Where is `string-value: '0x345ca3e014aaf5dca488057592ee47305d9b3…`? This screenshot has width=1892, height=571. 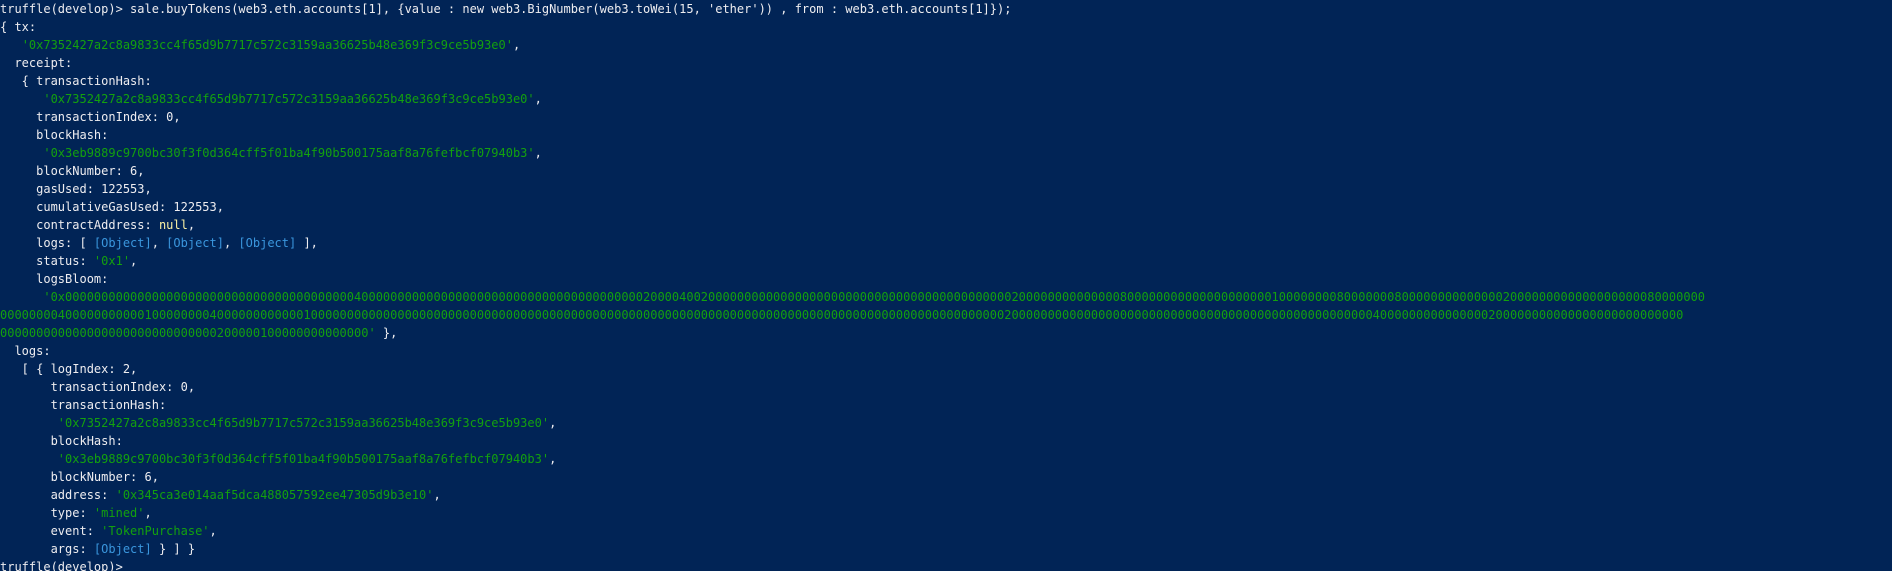 string-value: '0x345ca3e014aaf5dca488057592ee47305d9b3… is located at coordinates (274, 495).